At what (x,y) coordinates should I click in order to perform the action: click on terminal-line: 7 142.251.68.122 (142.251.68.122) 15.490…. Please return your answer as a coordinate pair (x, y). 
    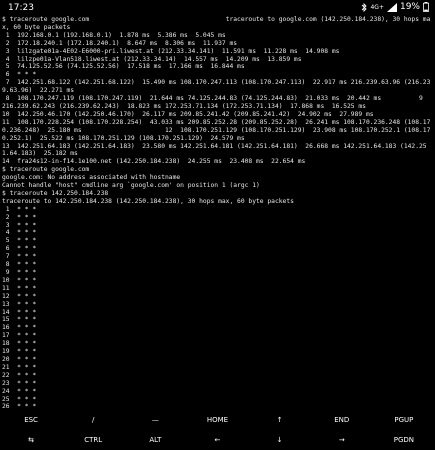
    Looking at the image, I should click on (216, 87).